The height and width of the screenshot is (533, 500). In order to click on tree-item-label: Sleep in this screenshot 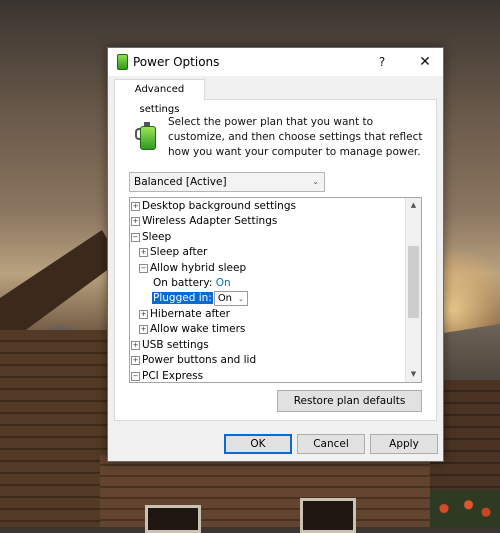, I will do `click(157, 237)`.